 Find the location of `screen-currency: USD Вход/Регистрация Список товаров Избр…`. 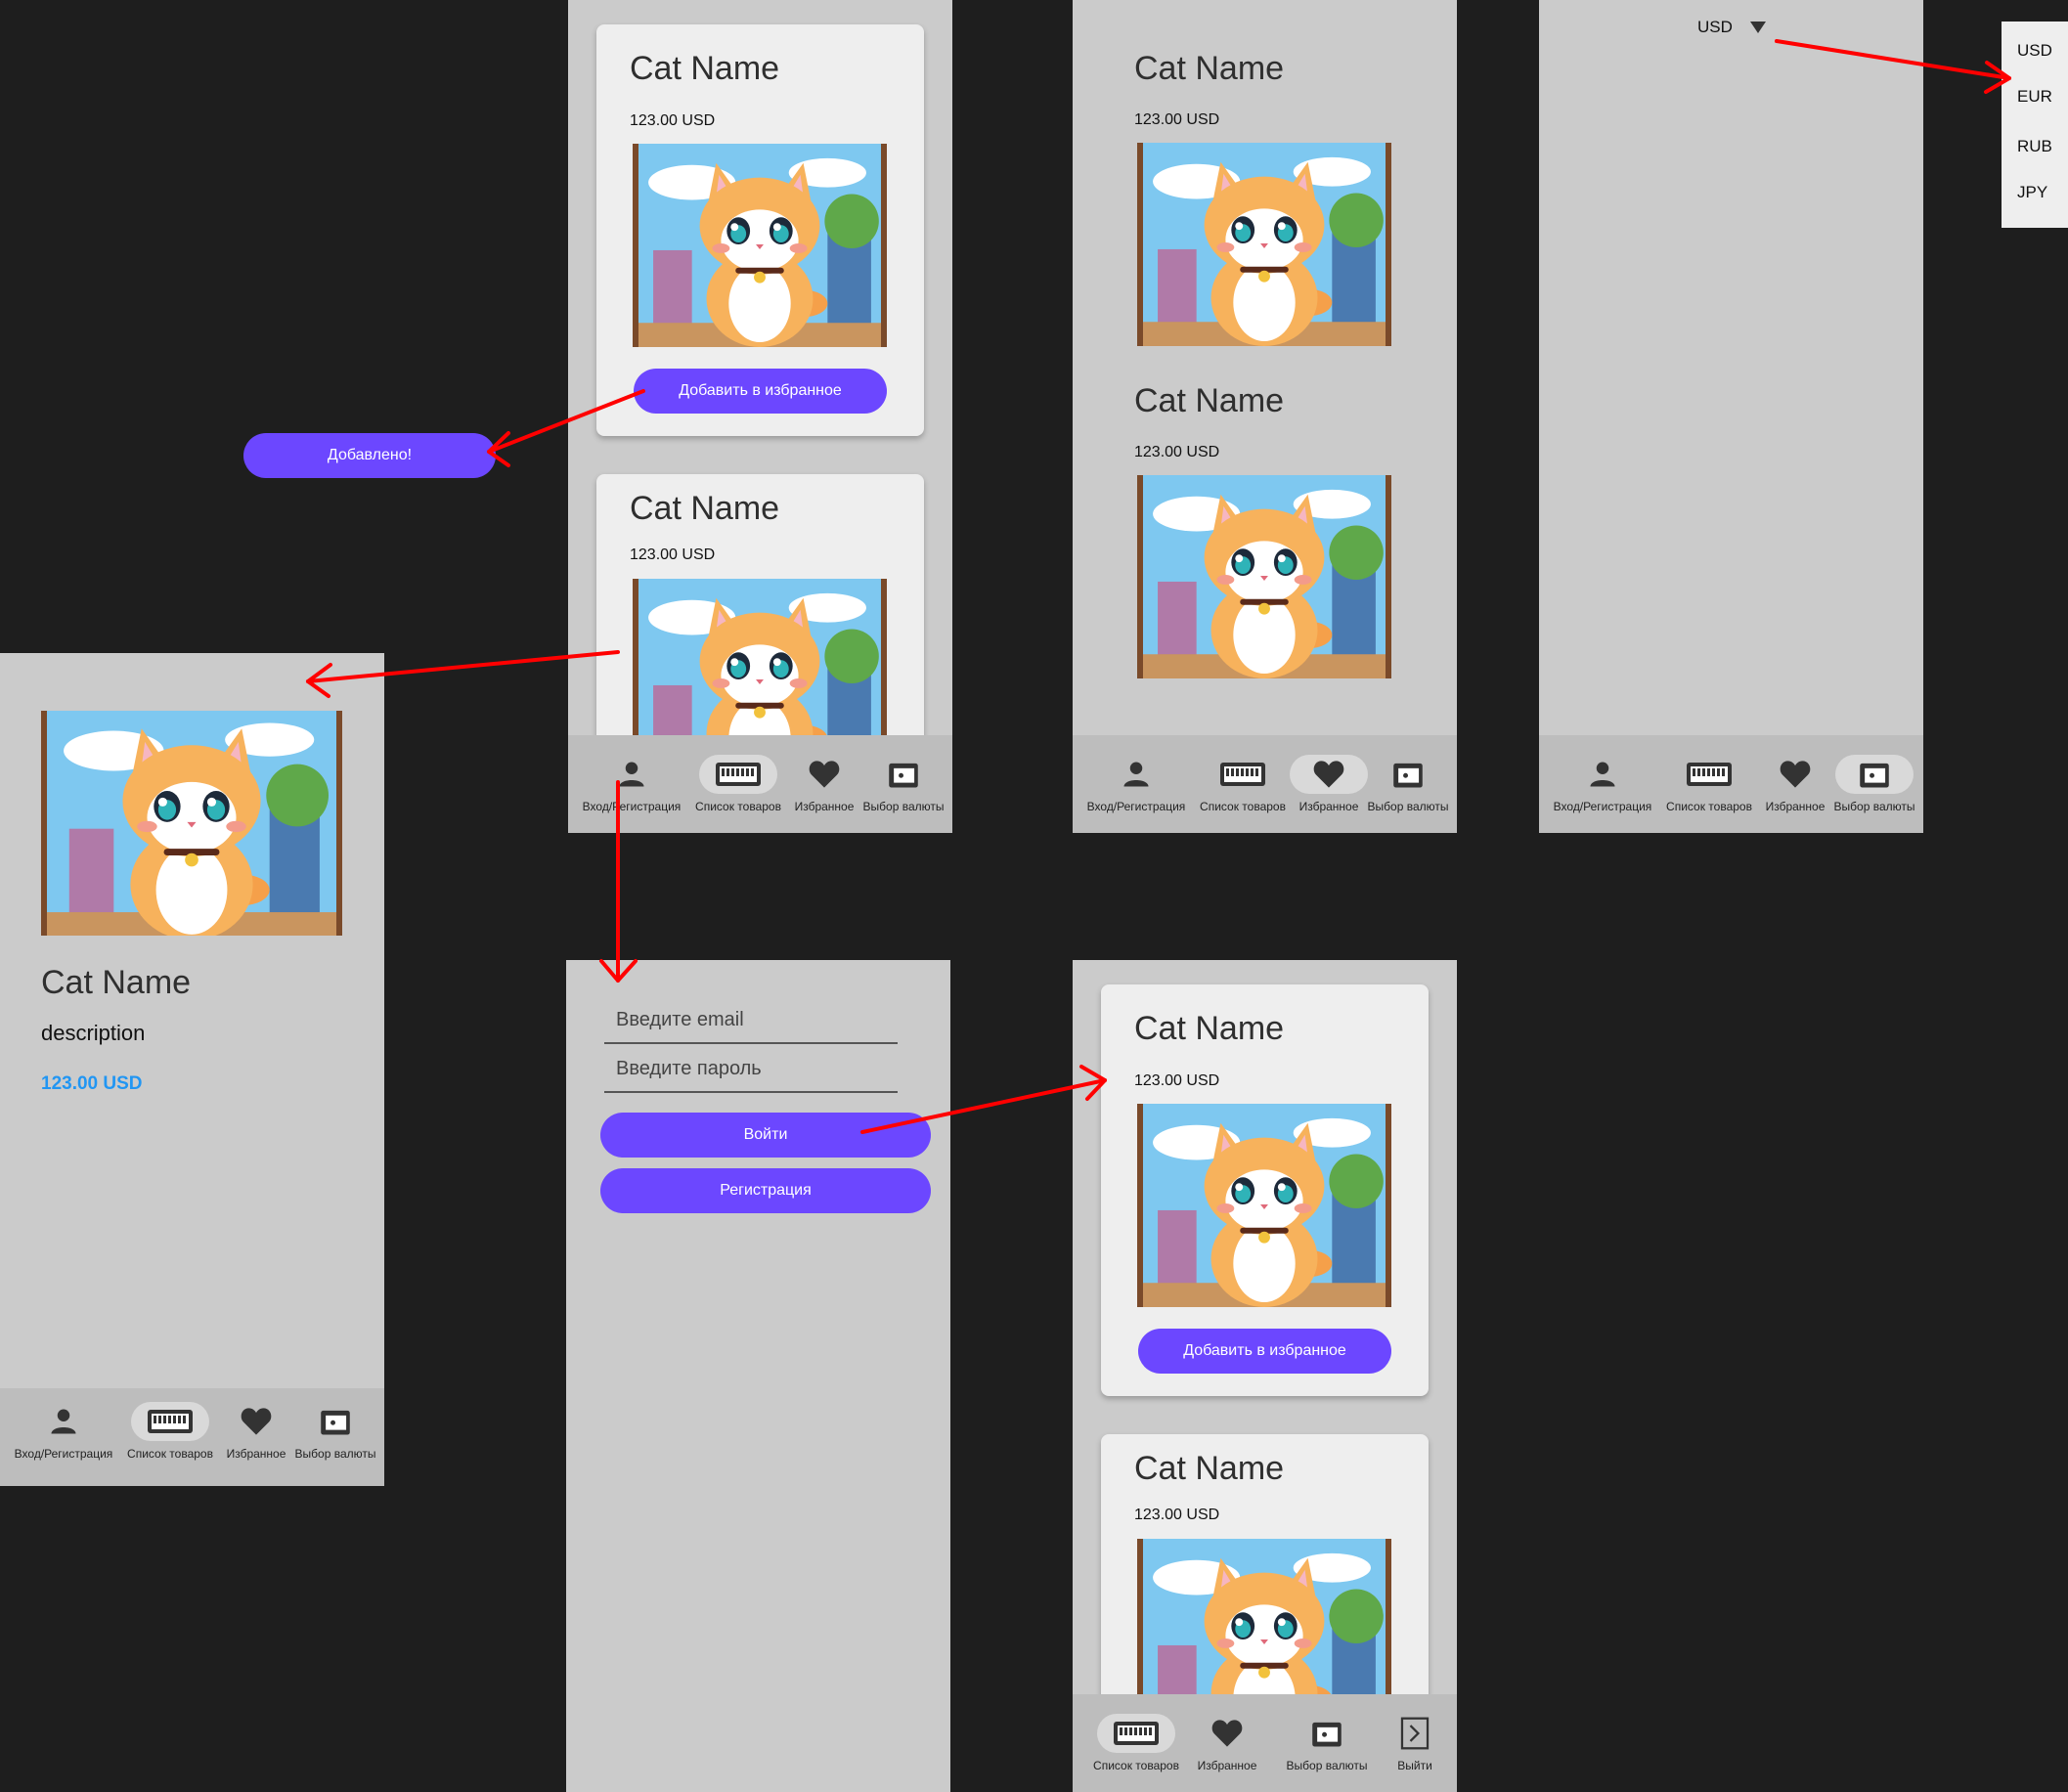

screen-currency: USD Вход/Регистрация Список товаров Избр… is located at coordinates (1731, 416).